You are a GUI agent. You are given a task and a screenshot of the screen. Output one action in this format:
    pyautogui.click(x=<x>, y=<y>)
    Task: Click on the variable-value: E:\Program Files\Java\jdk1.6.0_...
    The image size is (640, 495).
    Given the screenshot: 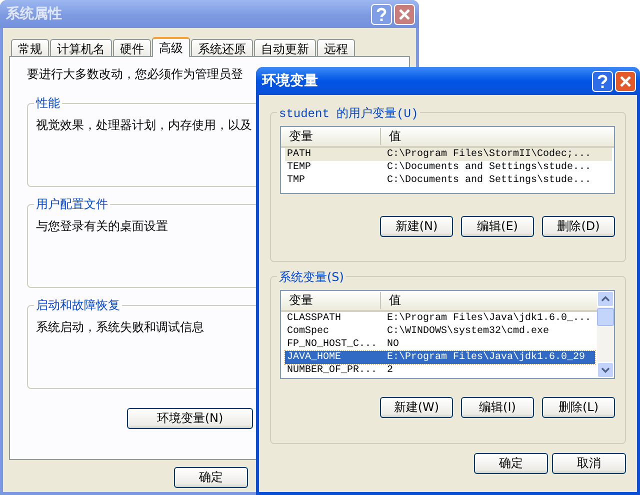 What is the action you would take?
    pyautogui.click(x=489, y=318)
    